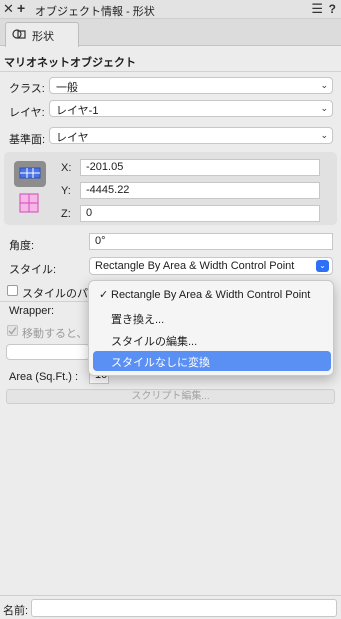 The height and width of the screenshot is (619, 341). I want to click on plane-label: 基準面:, so click(27, 140).